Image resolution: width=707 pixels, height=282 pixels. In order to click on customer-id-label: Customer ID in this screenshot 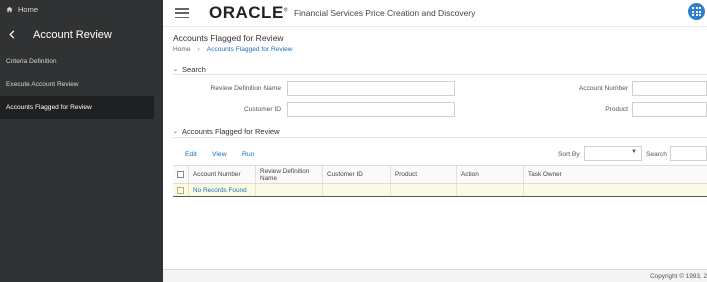, I will do `click(262, 109)`.